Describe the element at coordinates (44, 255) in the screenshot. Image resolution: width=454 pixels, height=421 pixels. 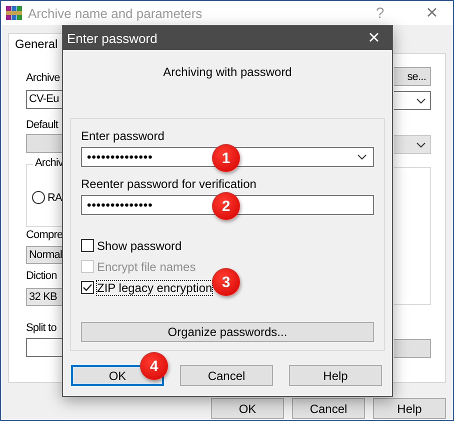
I see `dropdown: Normal` at that location.